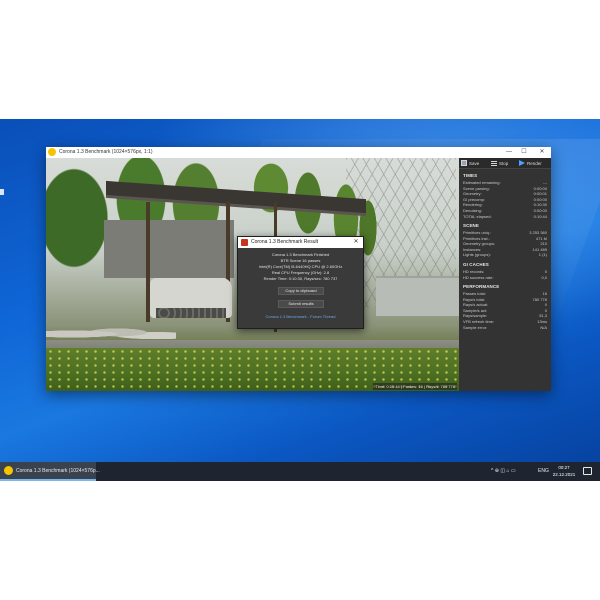 This screenshot has width=600, height=600. What do you see at coordinates (505, 277) in the screenshot?
I see `stat-row: HD success rate: 0,0` at bounding box center [505, 277].